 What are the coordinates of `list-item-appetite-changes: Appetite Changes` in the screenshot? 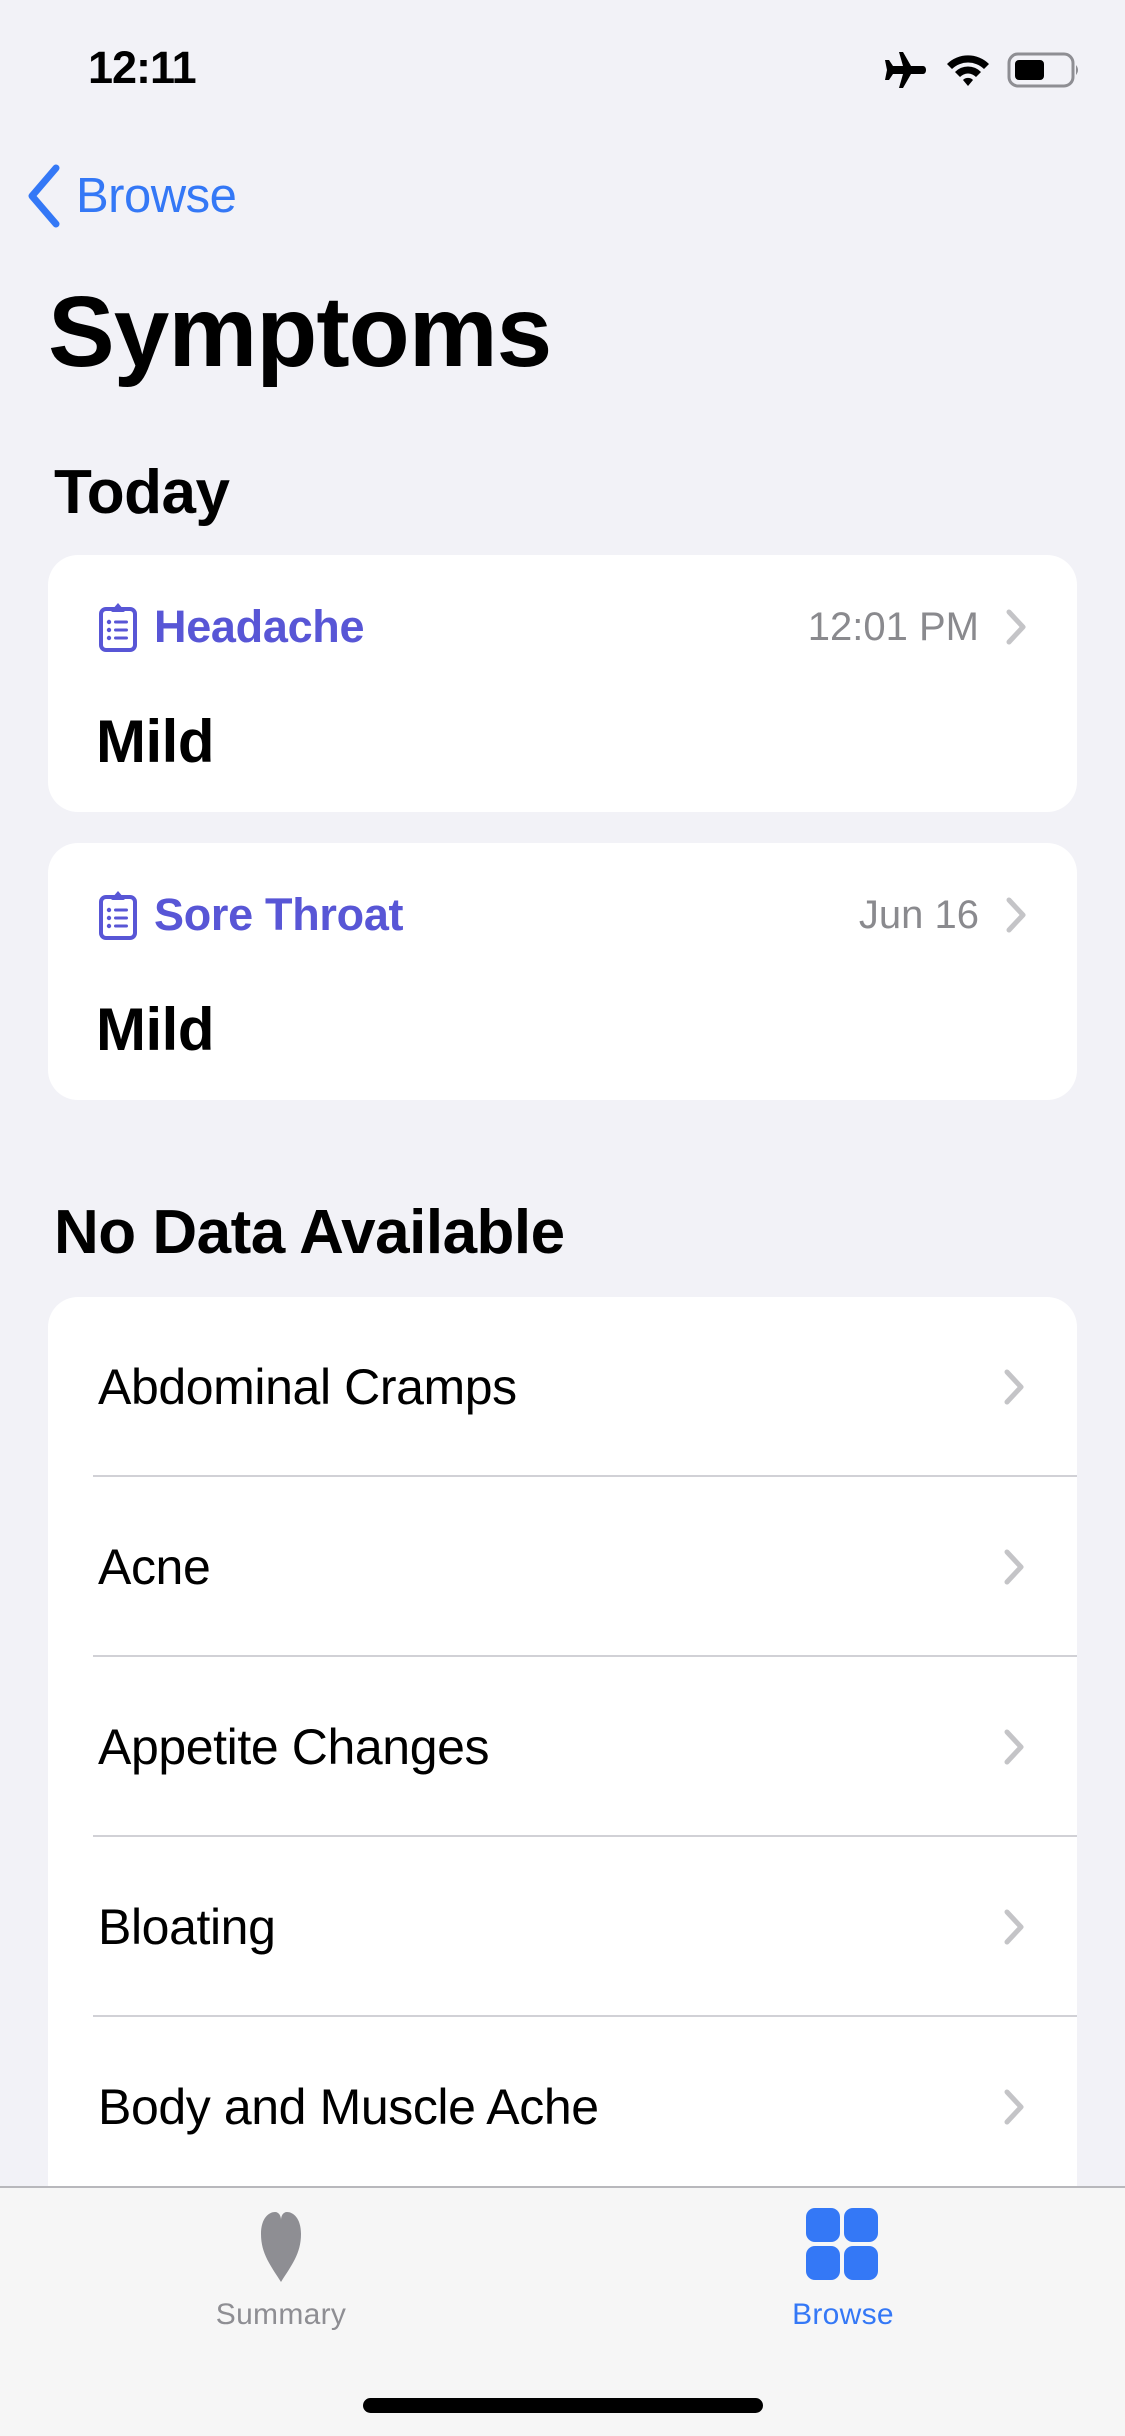 It's located at (562, 1747).